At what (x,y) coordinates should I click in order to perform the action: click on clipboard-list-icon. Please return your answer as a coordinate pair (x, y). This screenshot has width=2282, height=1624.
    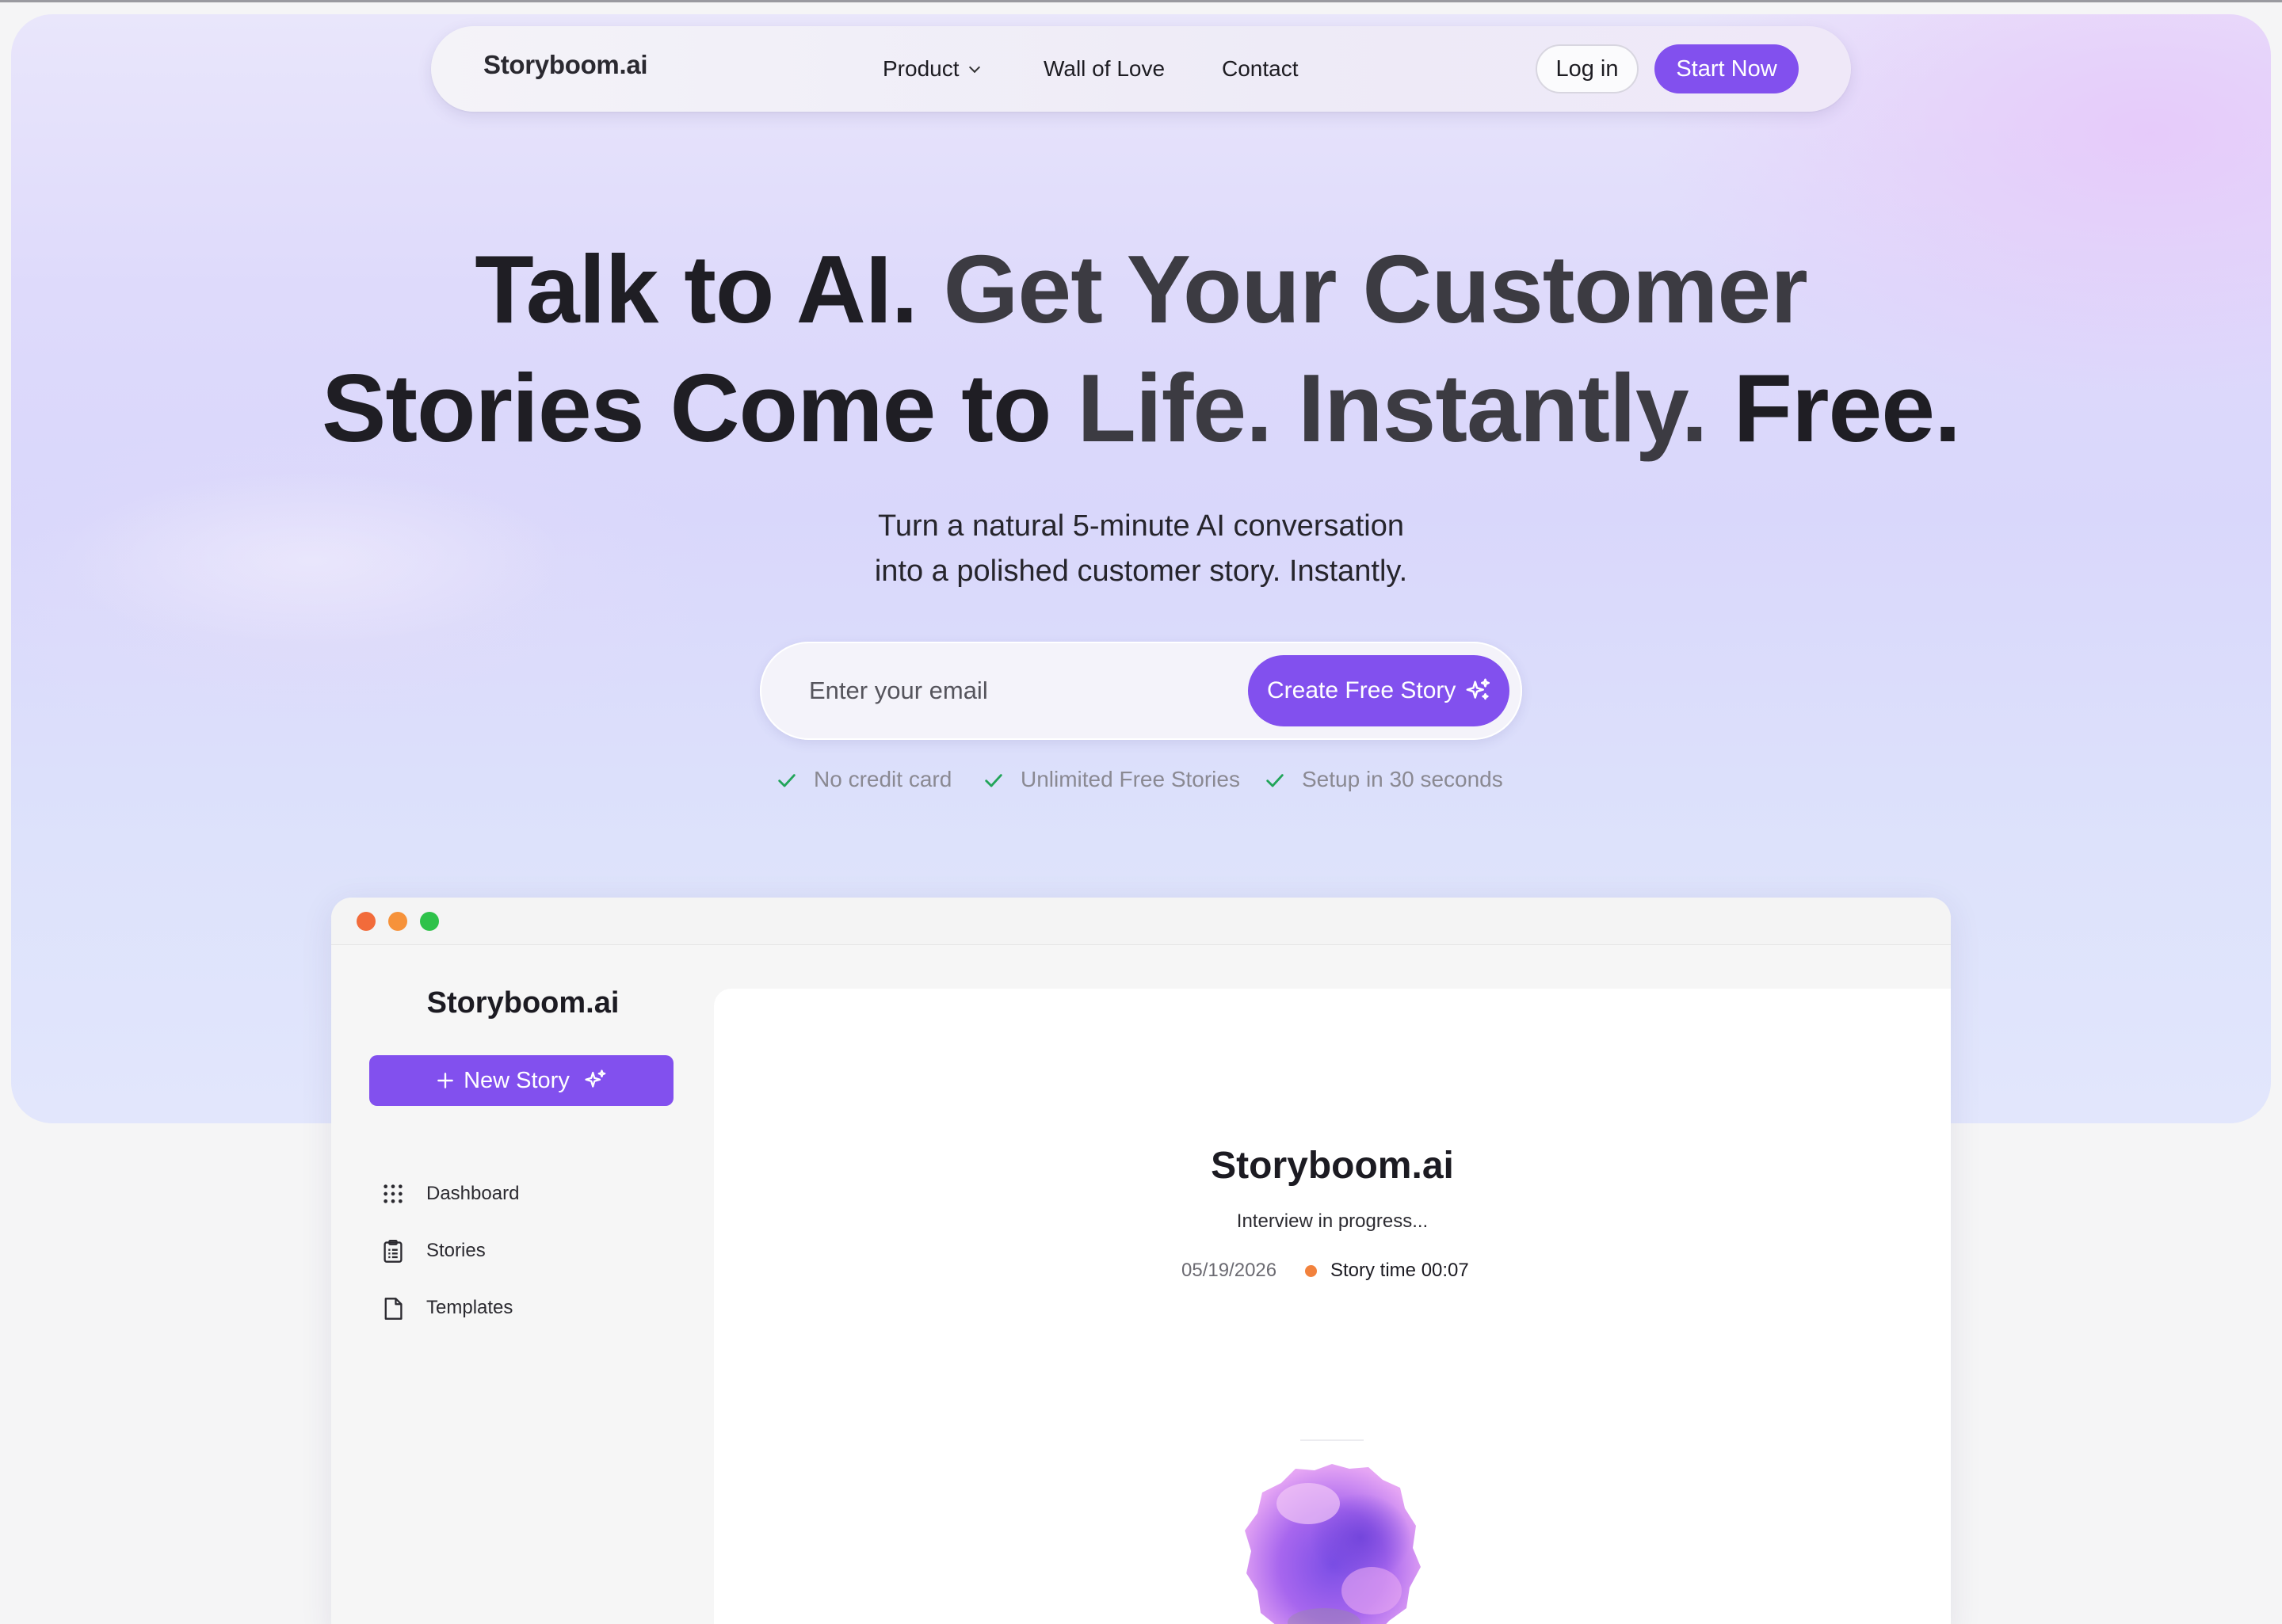
    Looking at the image, I should click on (393, 1251).